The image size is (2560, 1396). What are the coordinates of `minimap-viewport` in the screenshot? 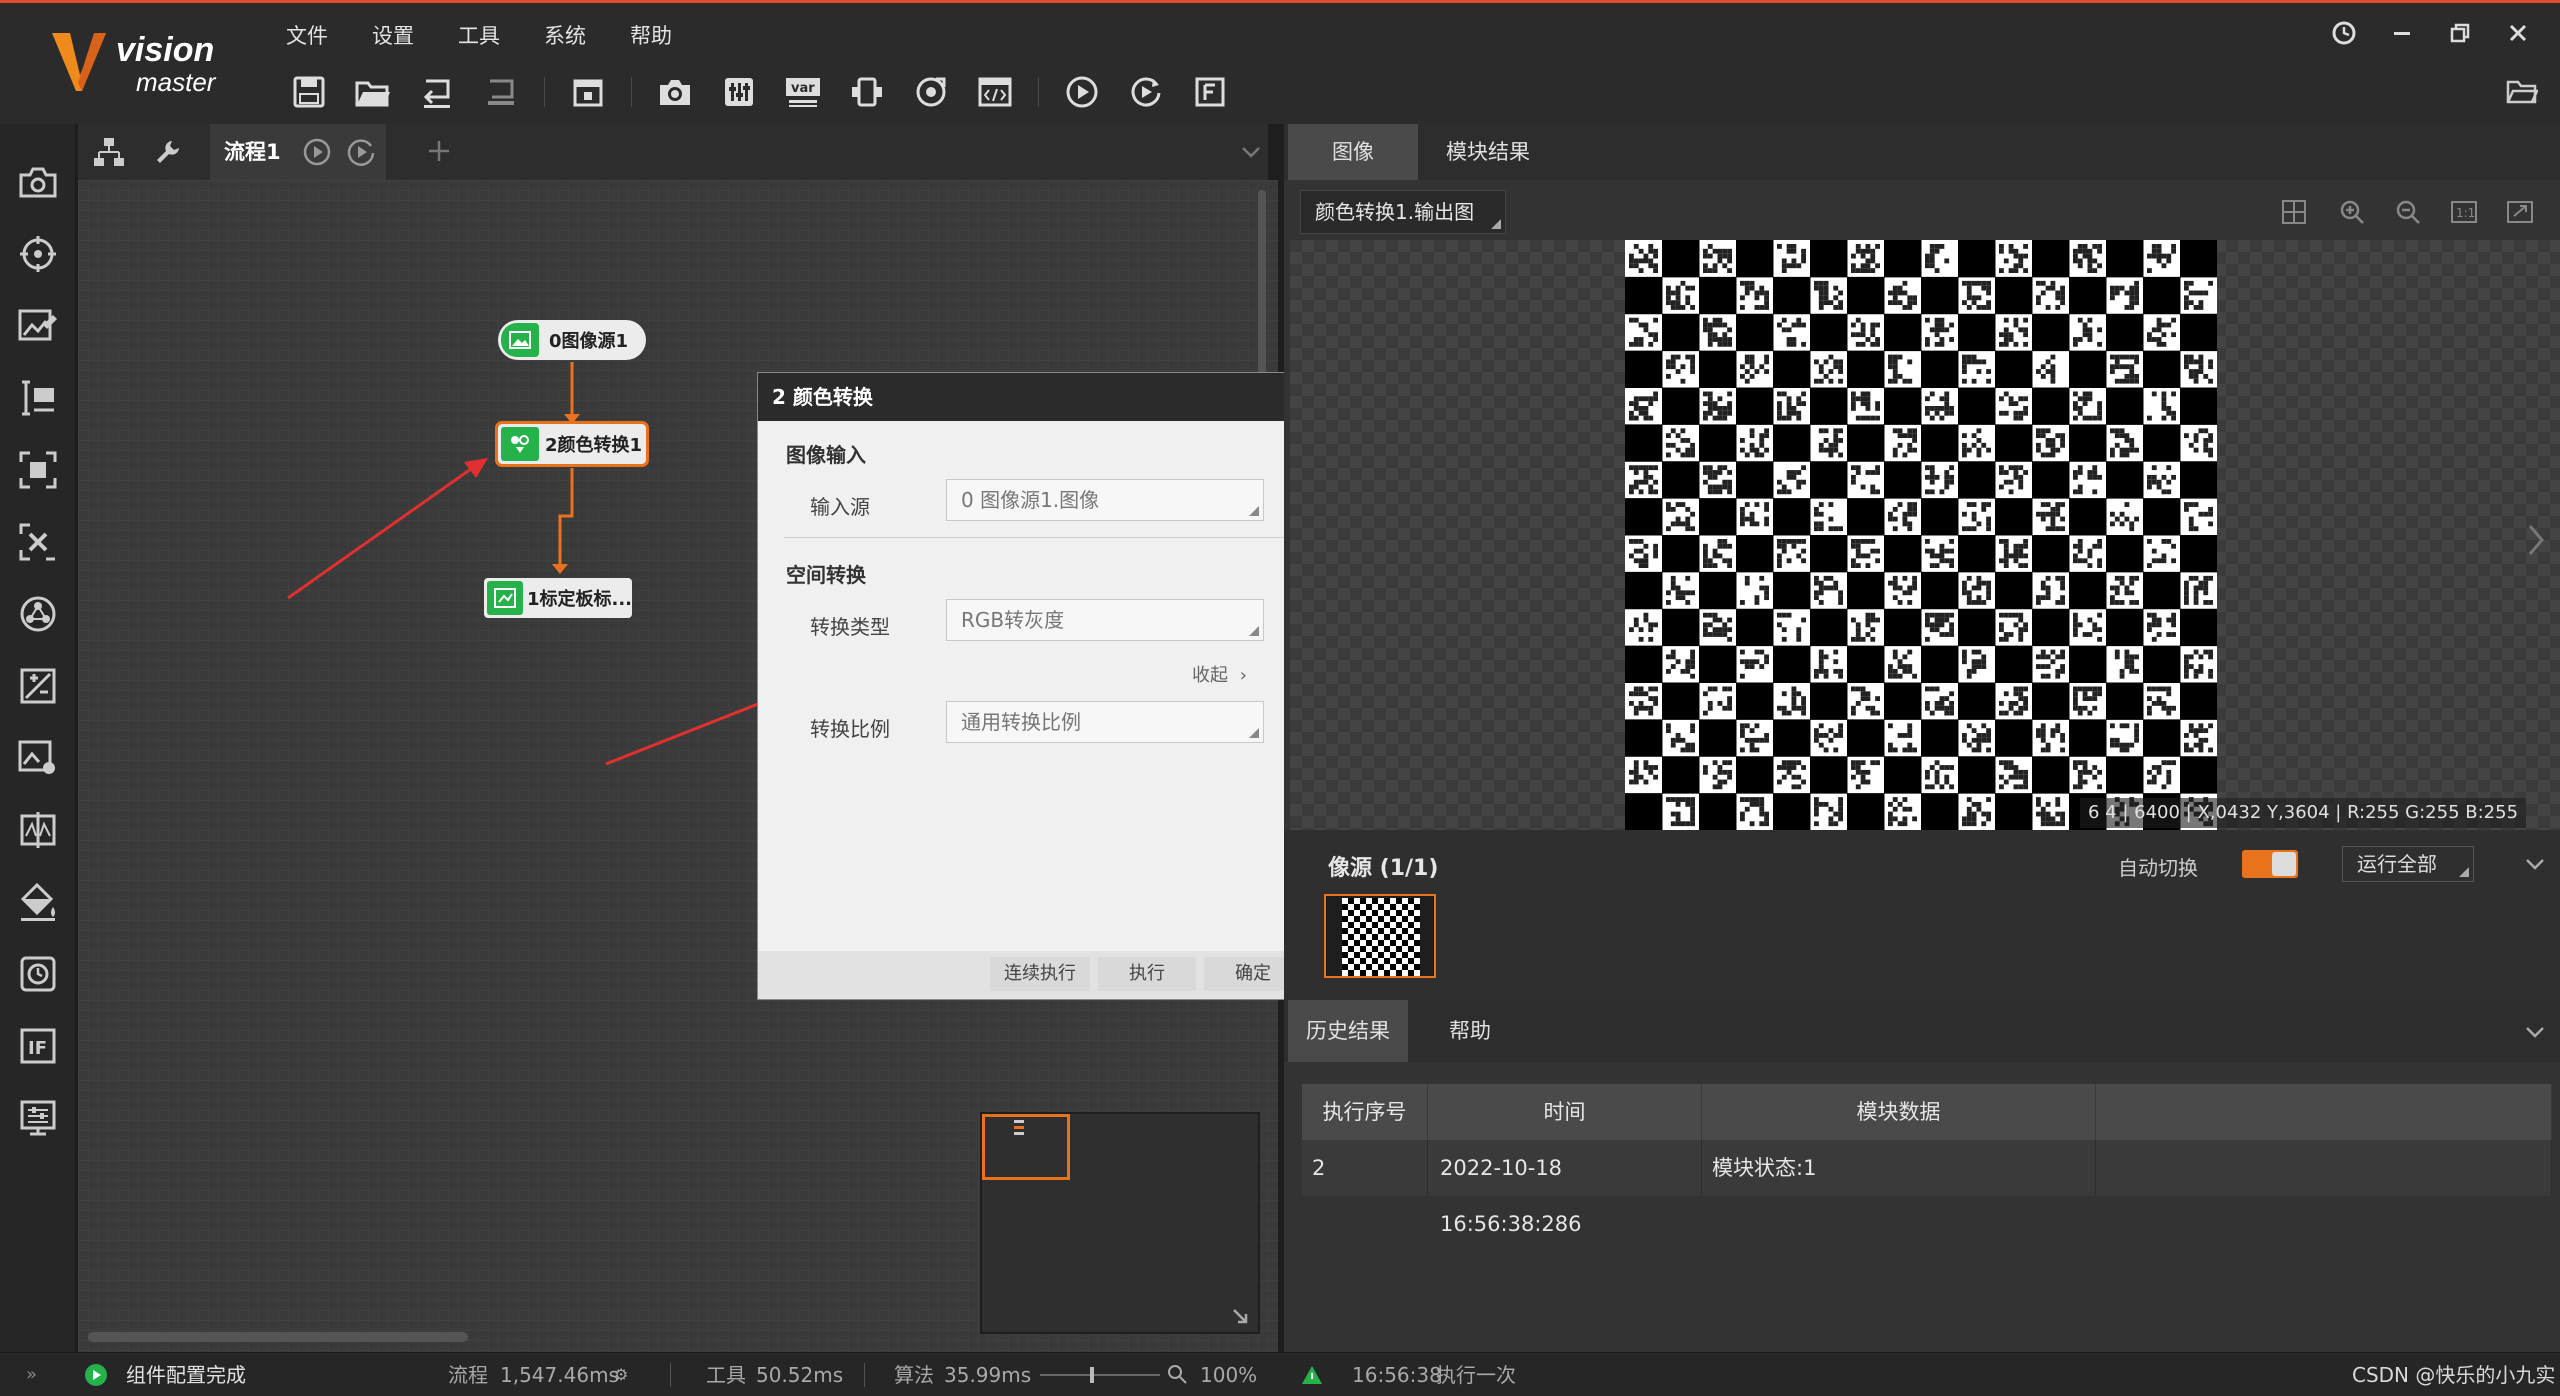 It's located at (1026, 1147).